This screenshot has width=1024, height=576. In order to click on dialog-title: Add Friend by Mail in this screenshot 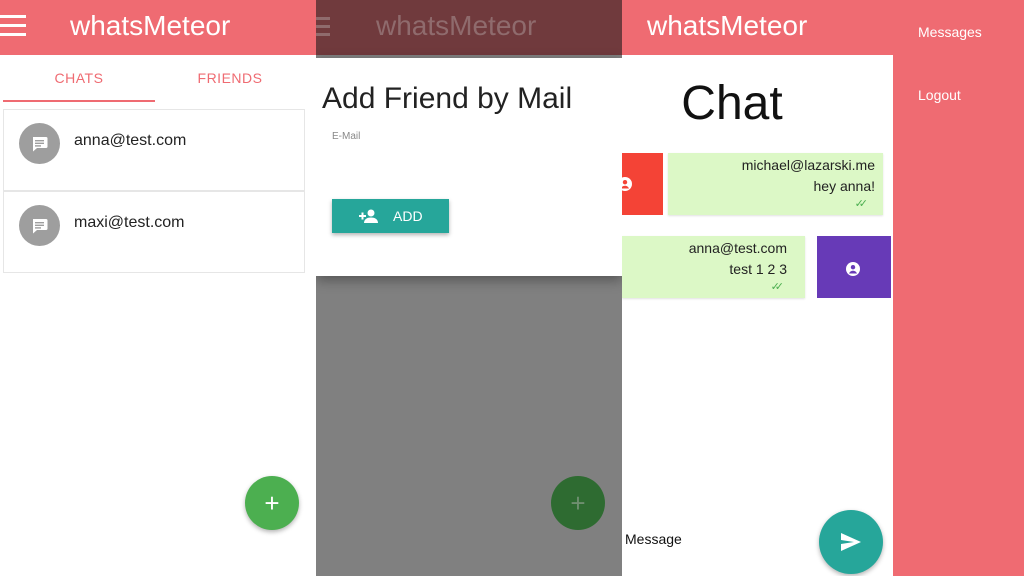, I will do `click(447, 98)`.